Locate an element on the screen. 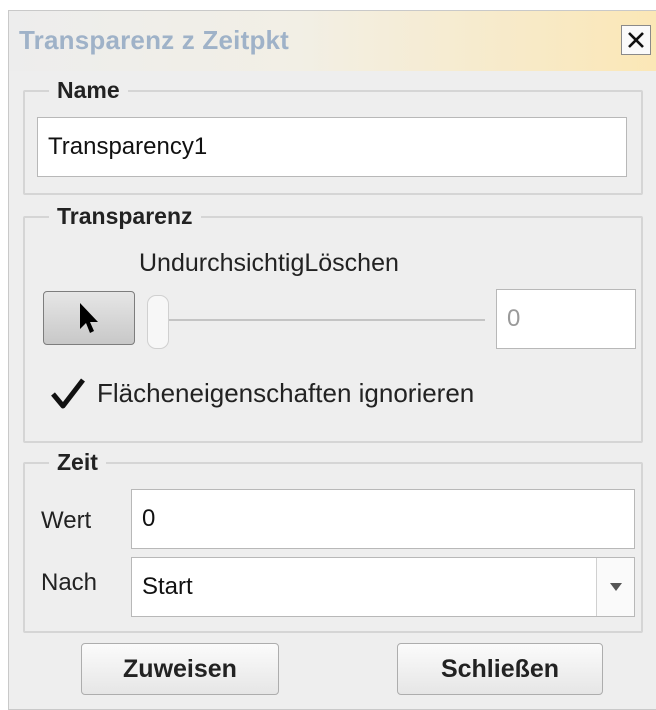 This screenshot has width=656, height=710. assign-label: Zuweisen is located at coordinates (180, 668).